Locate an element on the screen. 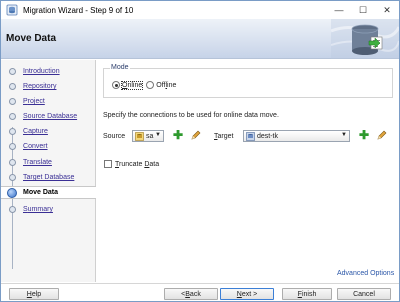 The height and width of the screenshot is (302, 400). step-label: Project is located at coordinates (34, 101).